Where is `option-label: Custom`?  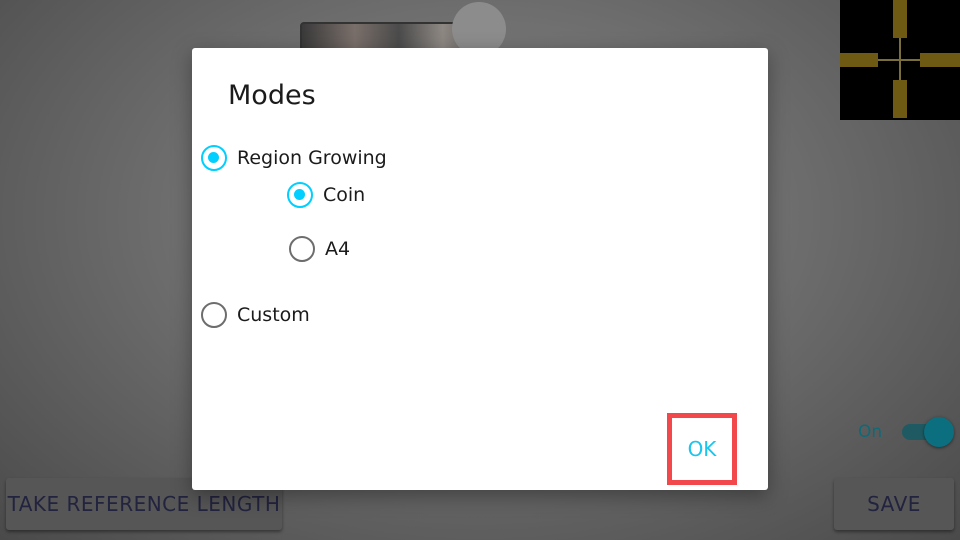
option-label: Custom is located at coordinates (273, 315).